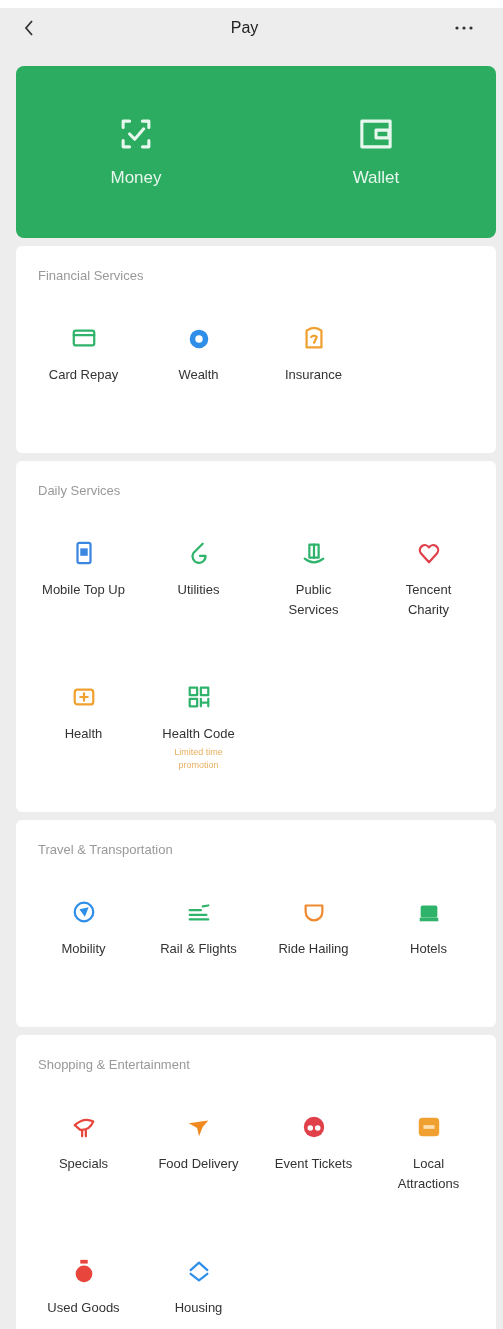 The image size is (503, 1329). What do you see at coordinates (198, 759) in the screenshot?
I see `promo-note: Limited time promotion` at bounding box center [198, 759].